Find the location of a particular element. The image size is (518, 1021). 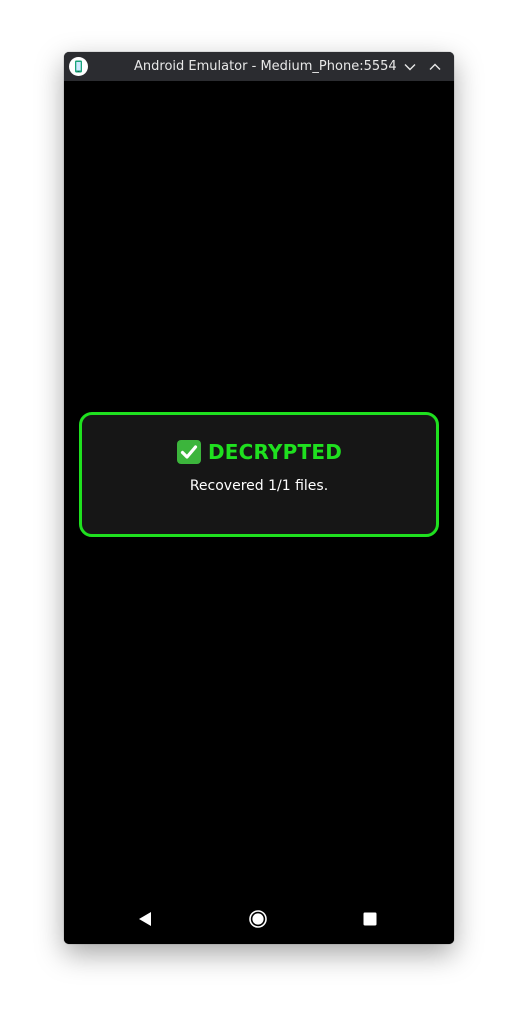

recents-button is located at coordinates (370, 919).